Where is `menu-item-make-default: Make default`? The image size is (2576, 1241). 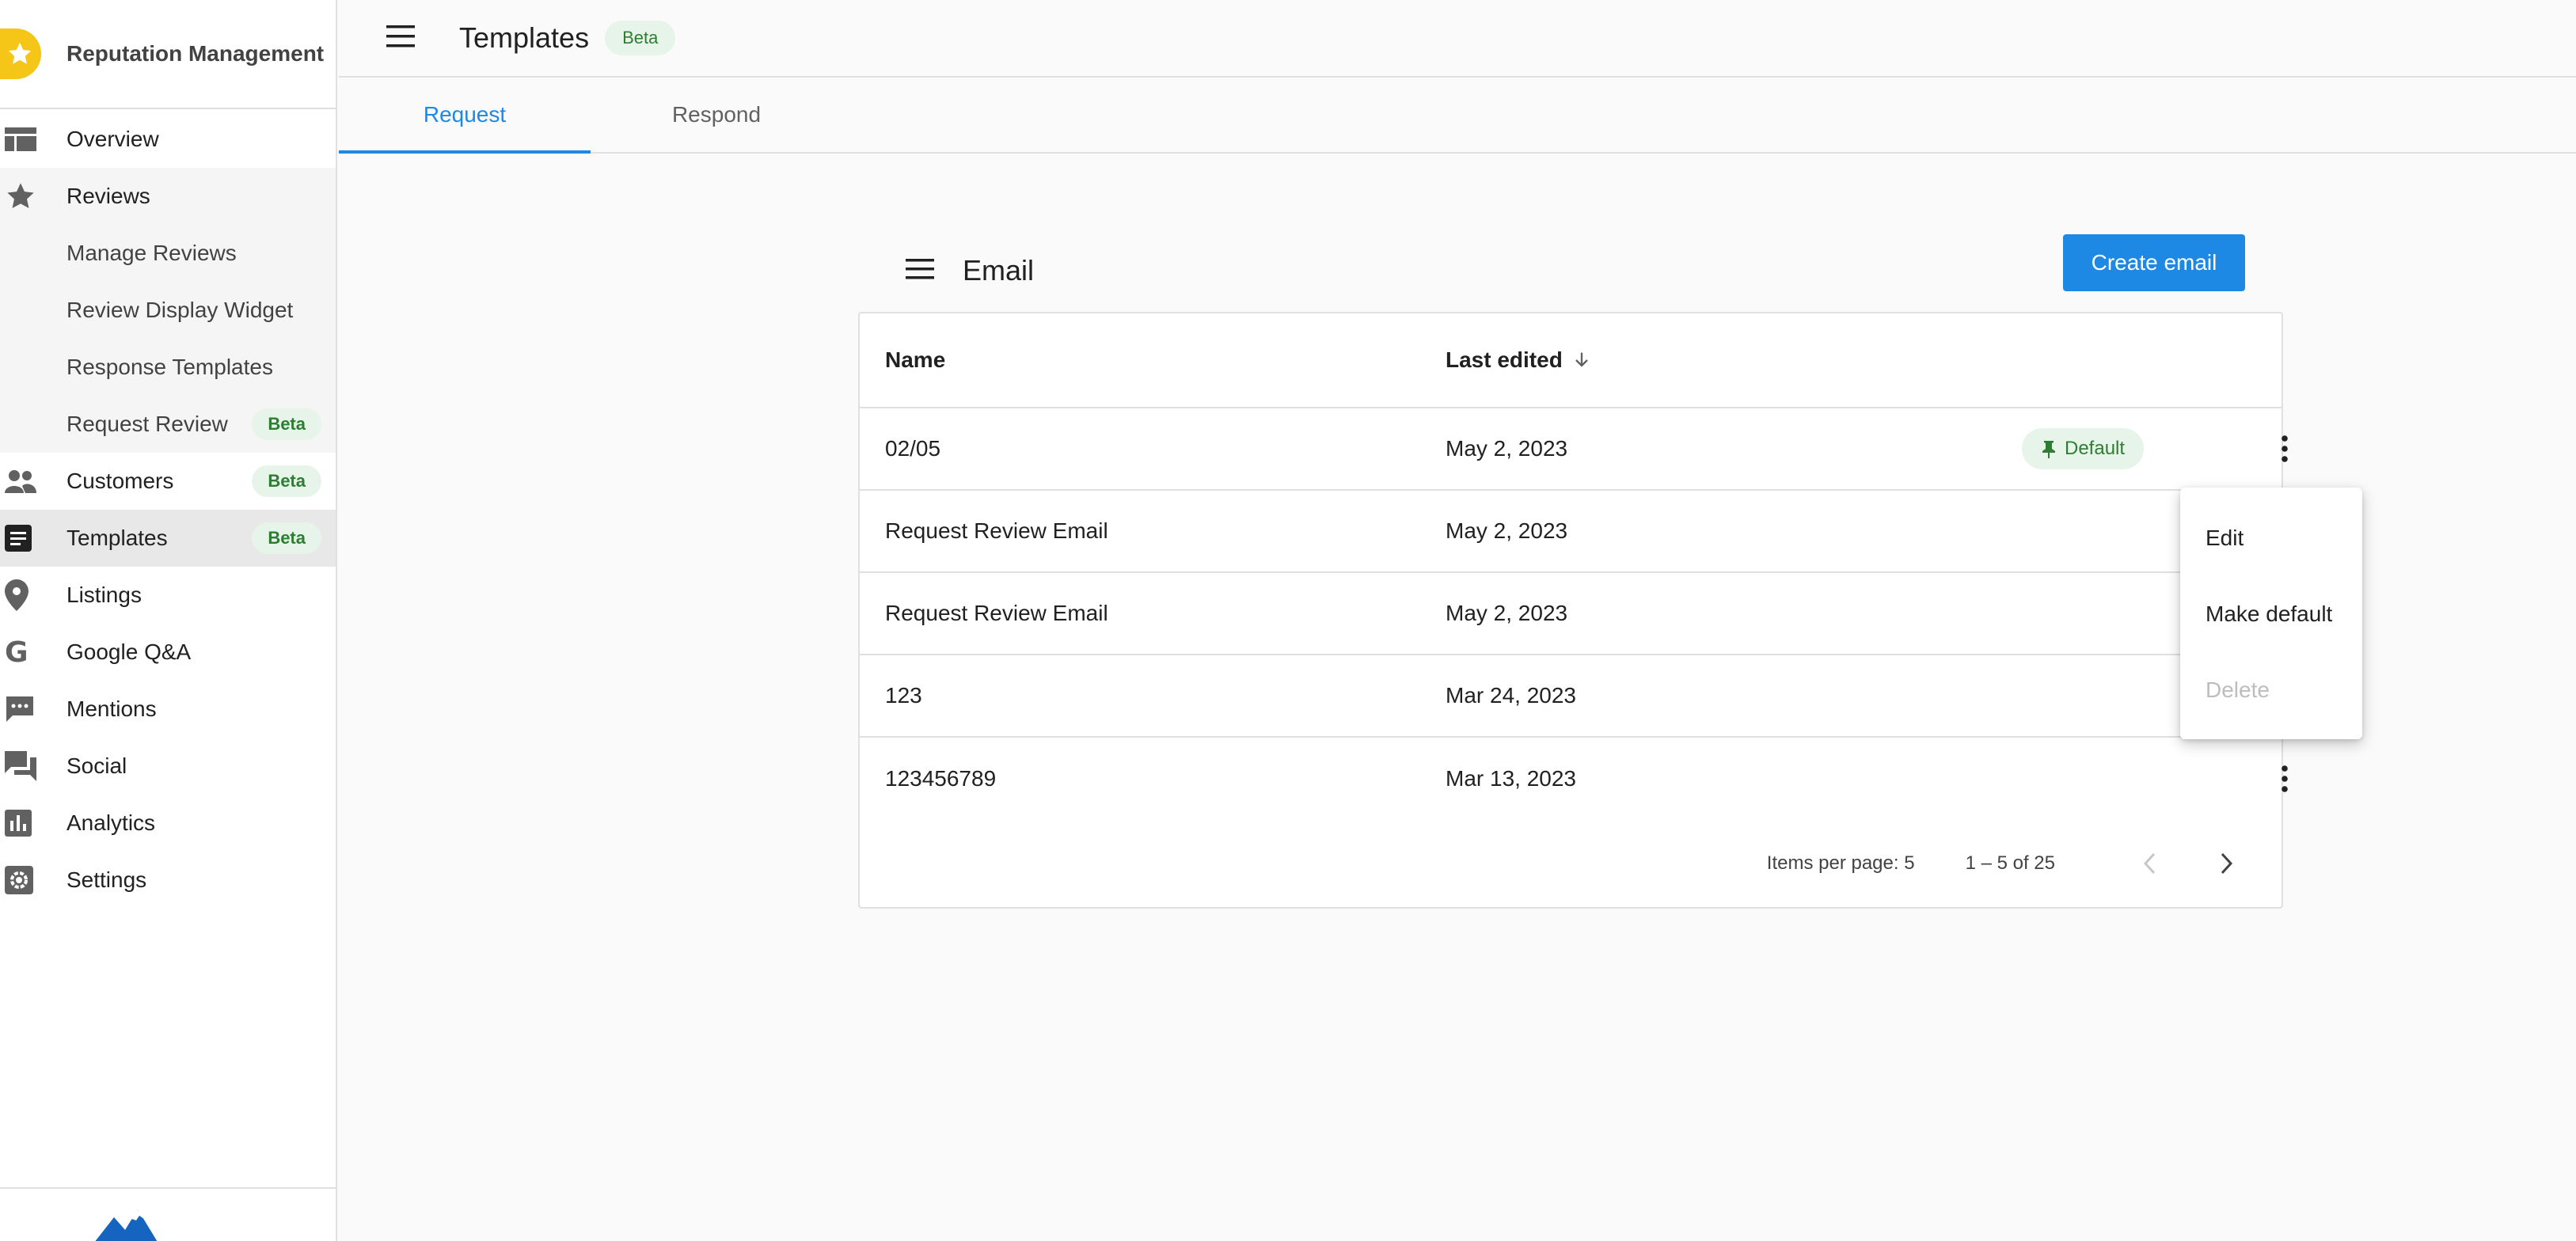 menu-item-make-default: Make default is located at coordinates (2271, 614).